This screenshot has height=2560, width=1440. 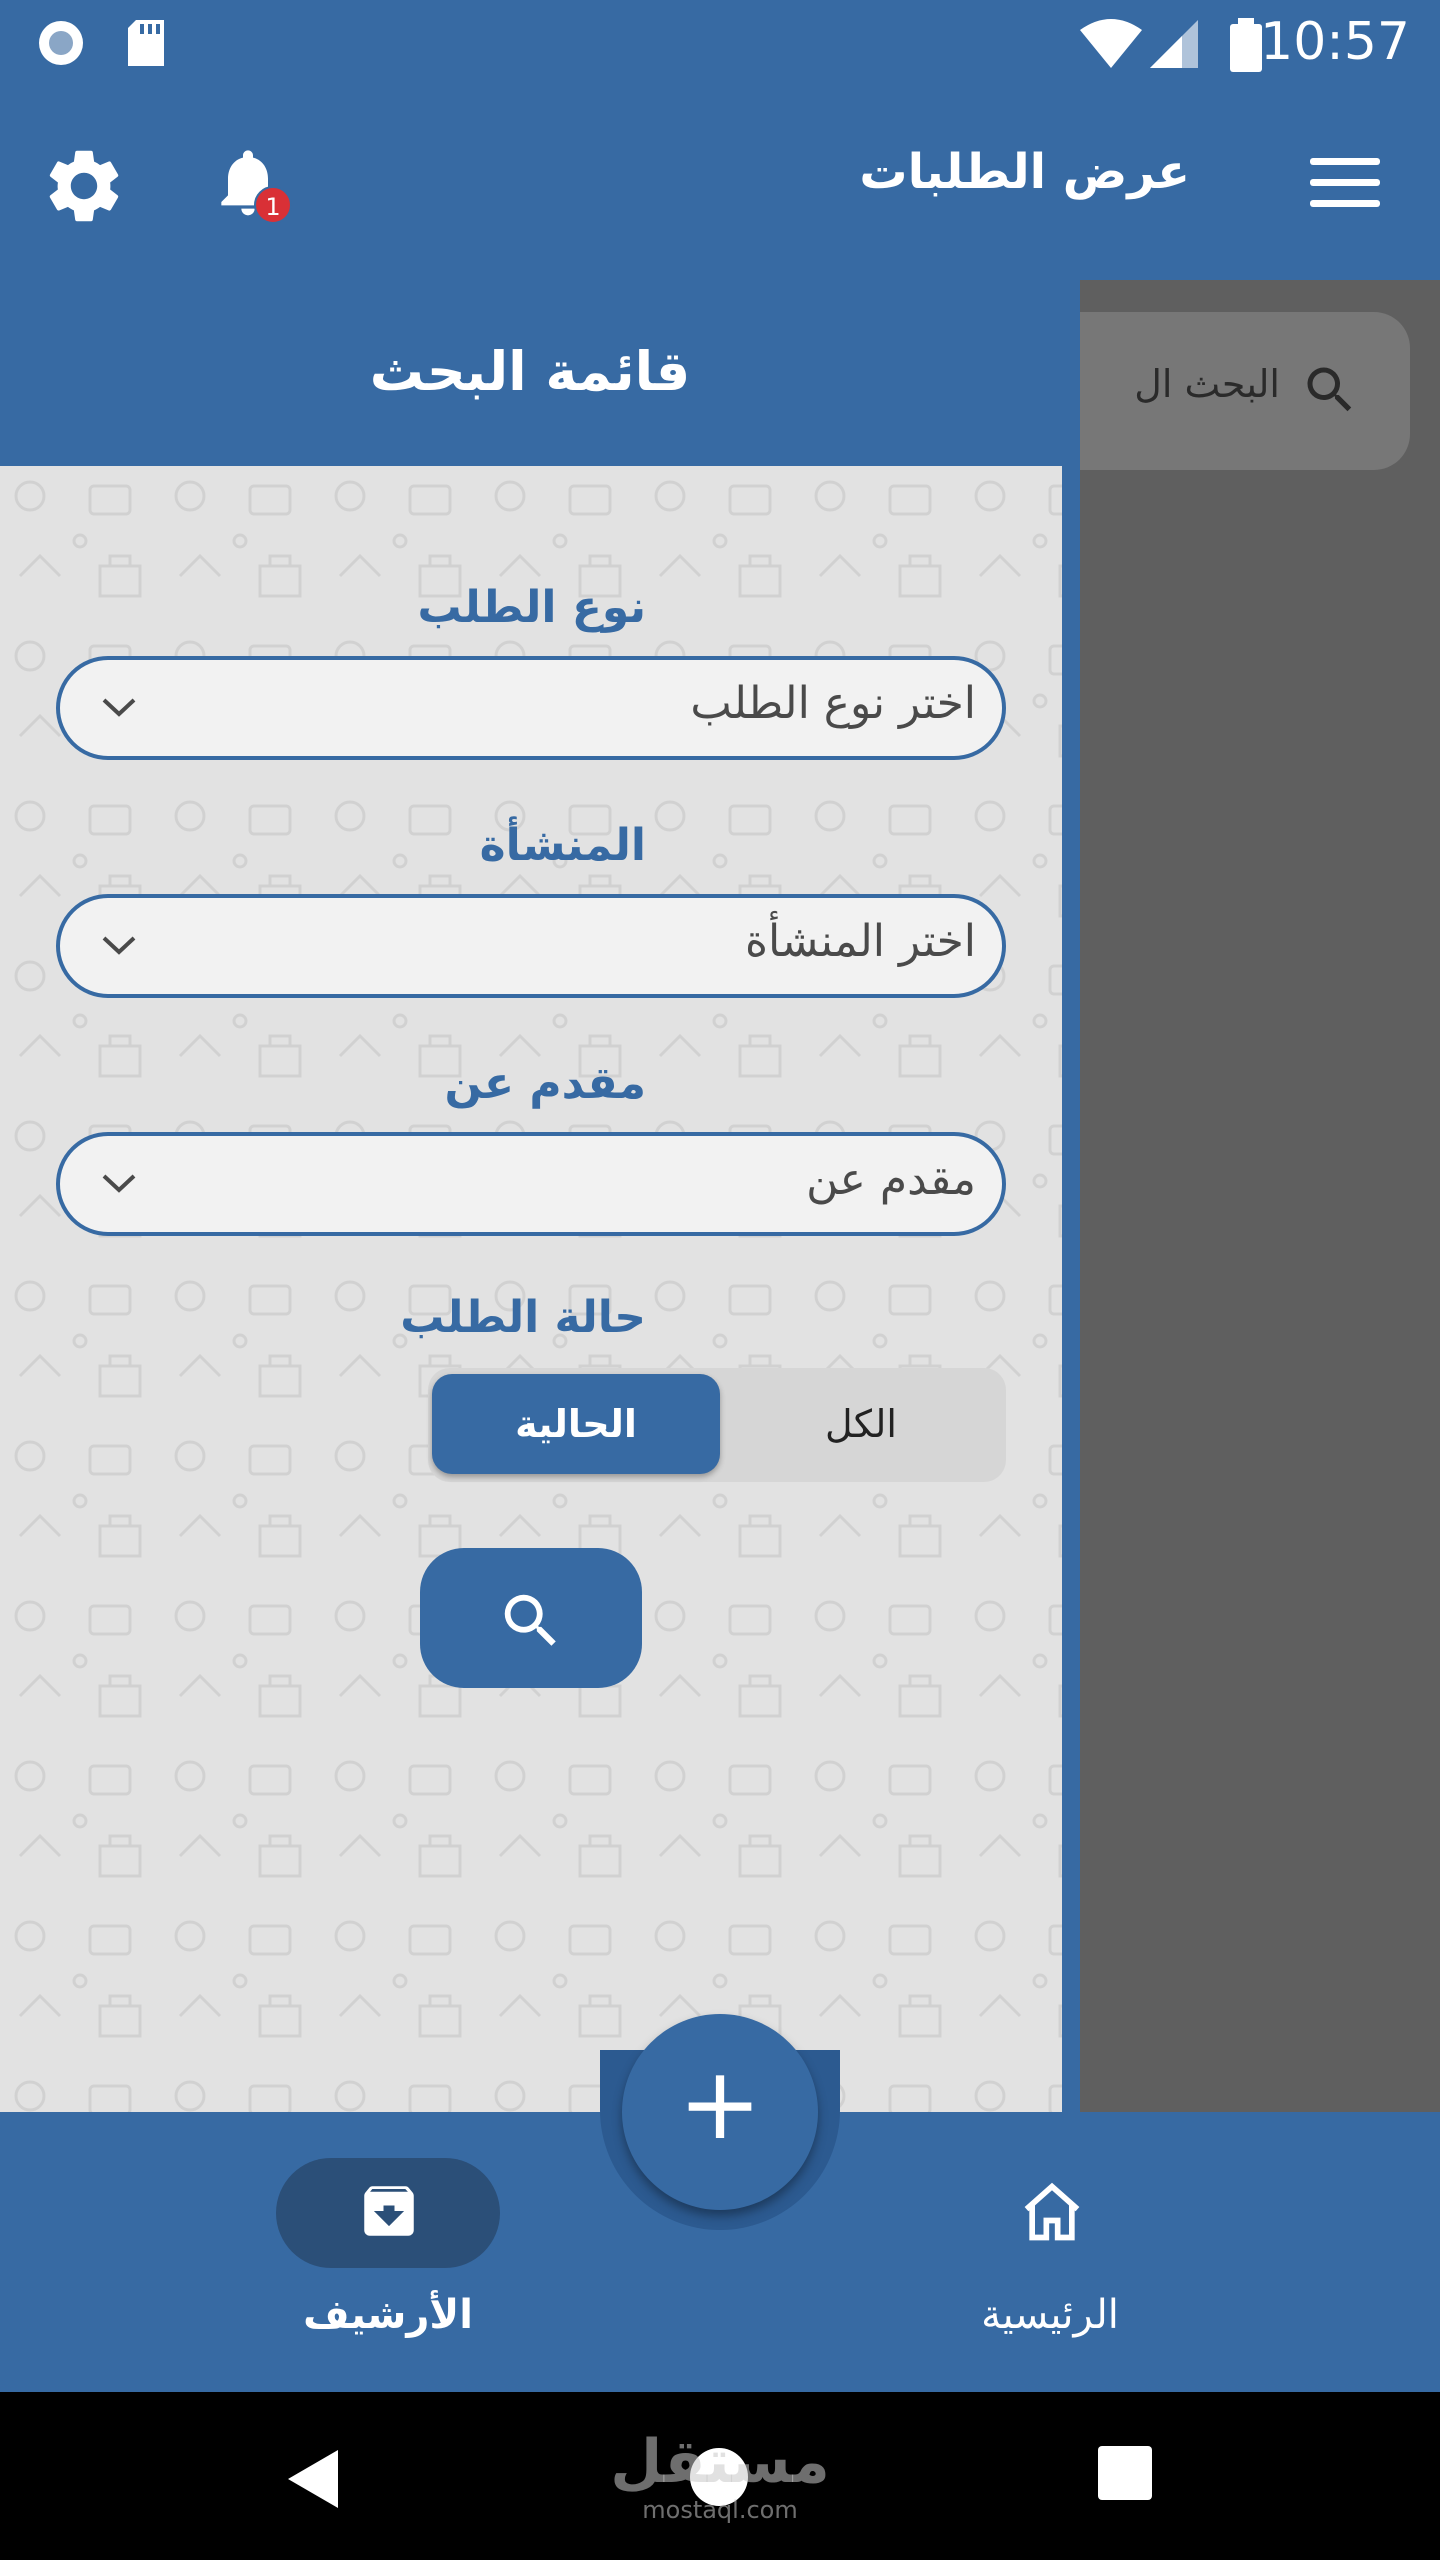 I want to click on request-type-dropdown: اختر نوع الطلب, so click(x=531, y=708).